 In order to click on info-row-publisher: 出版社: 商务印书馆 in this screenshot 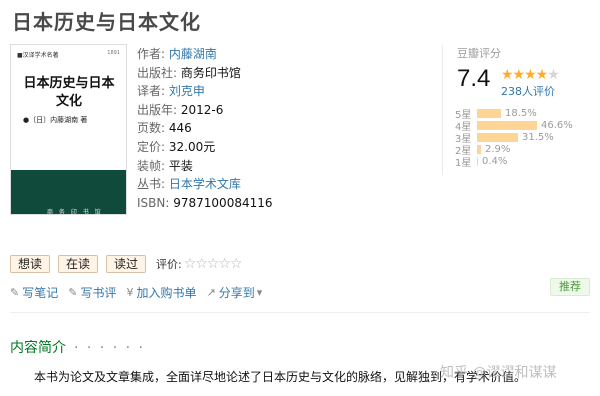, I will do `click(205, 73)`.